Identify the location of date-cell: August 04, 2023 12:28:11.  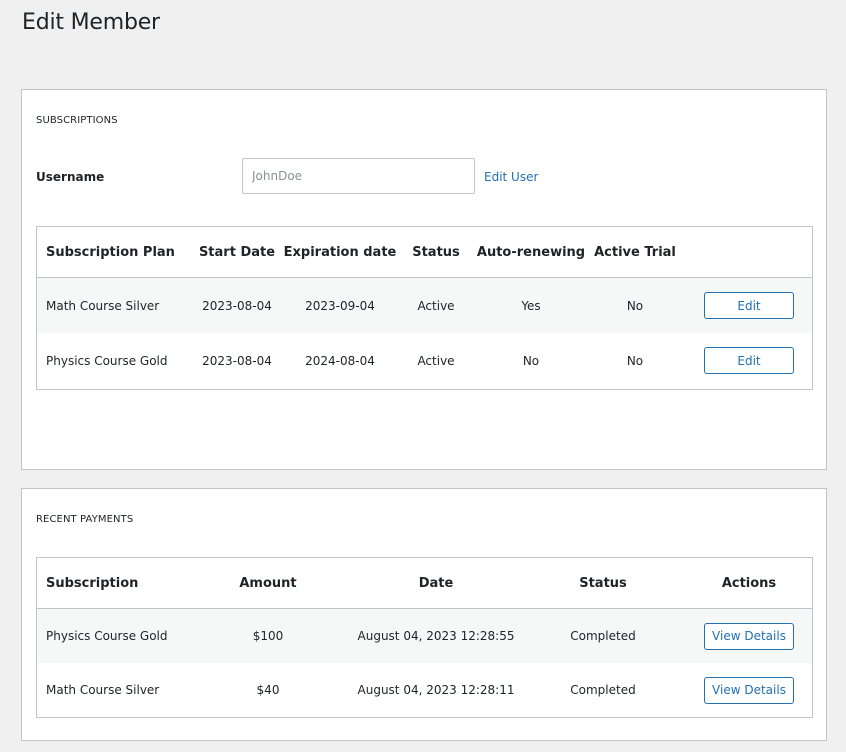
(436, 690).